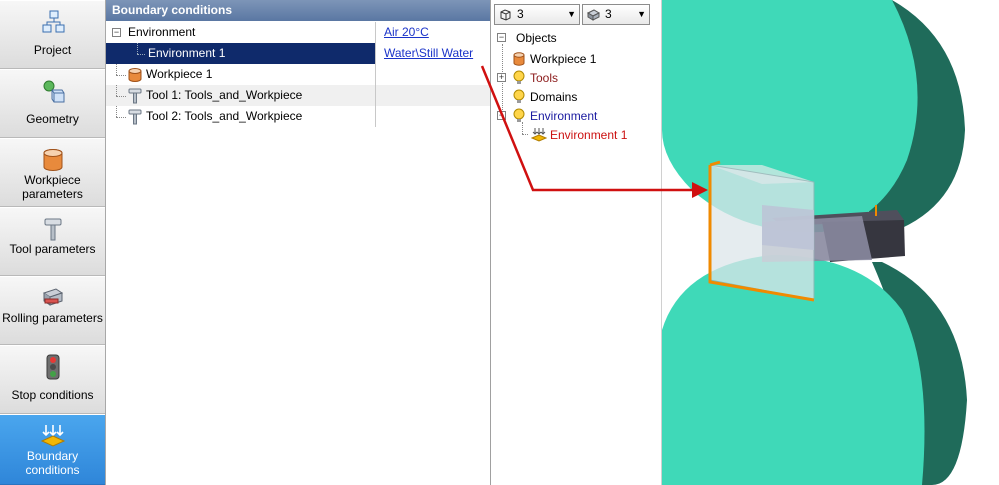 This screenshot has width=999, height=485. What do you see at coordinates (432, 32) in the screenshot?
I see `value-cell: Air 20°C` at bounding box center [432, 32].